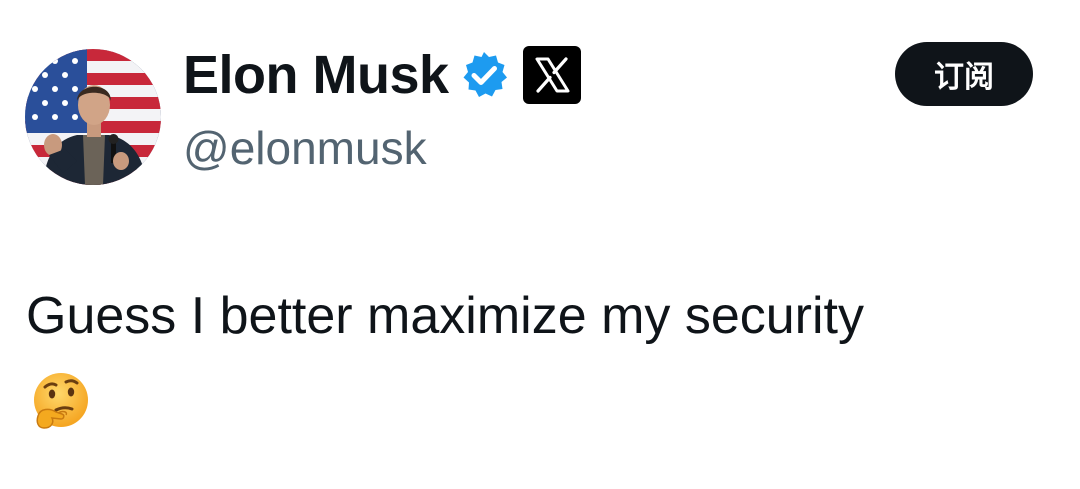  Describe the element at coordinates (551, 75) in the screenshot. I see `x-logo-icon` at that location.